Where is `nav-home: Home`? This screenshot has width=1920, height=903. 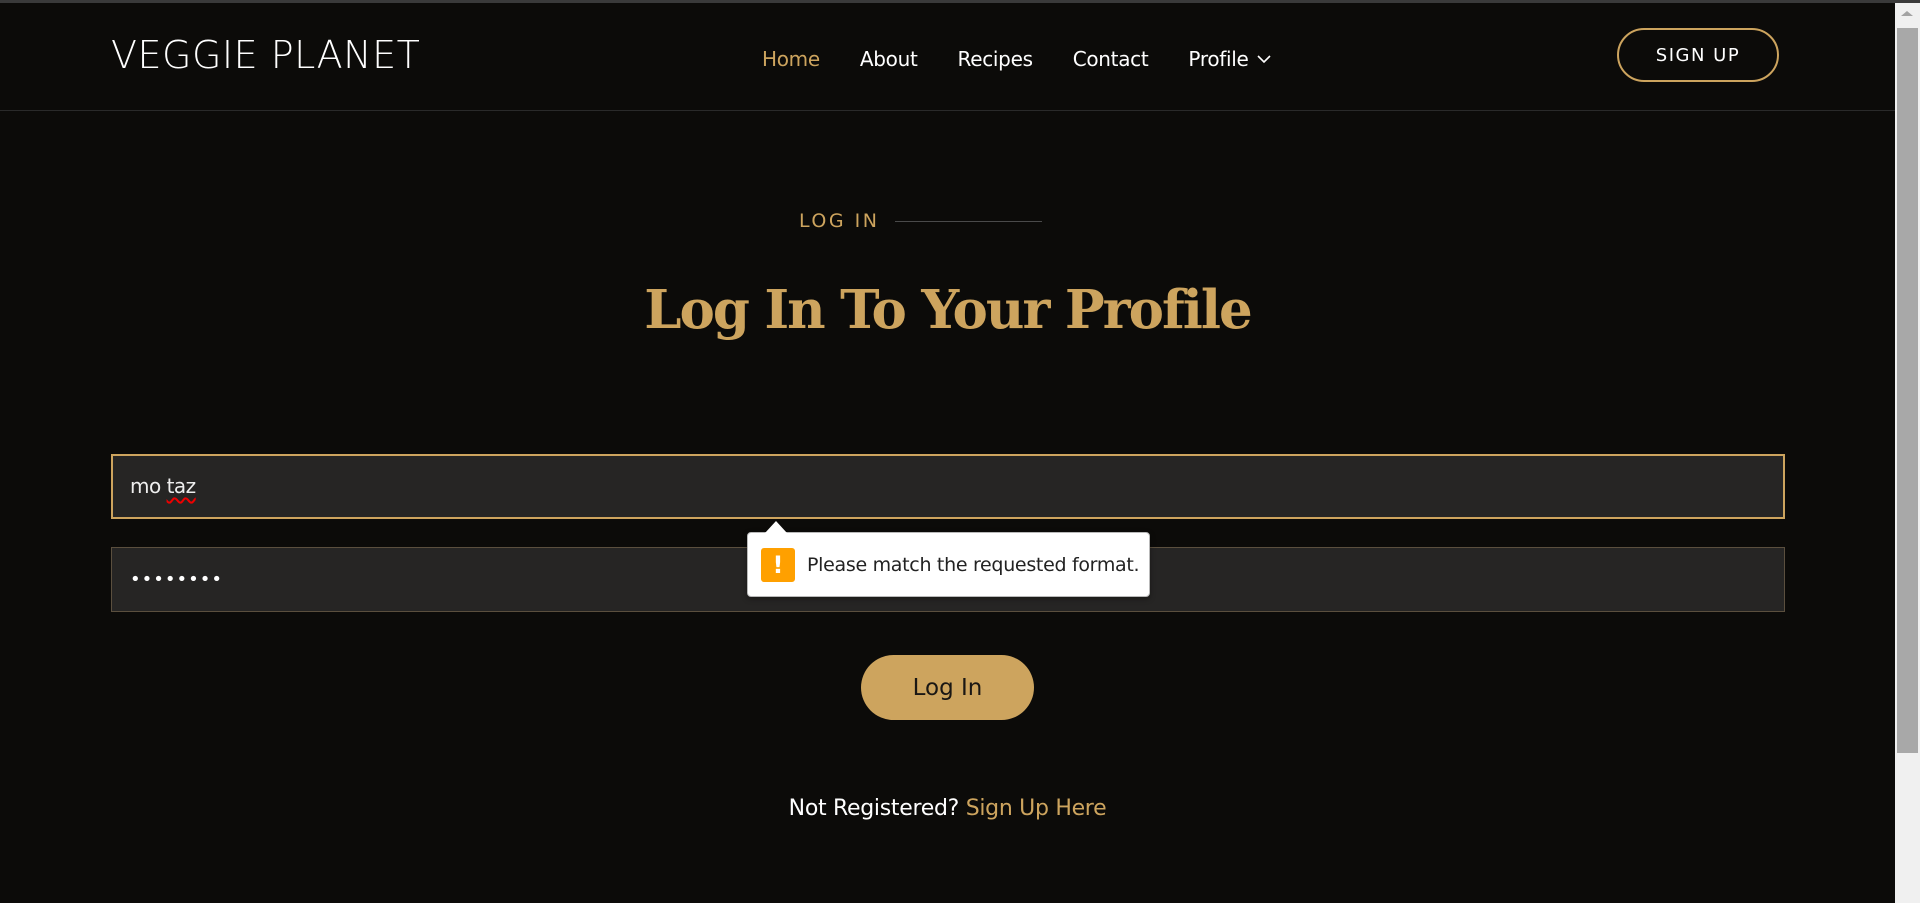
nav-home: Home is located at coordinates (791, 59).